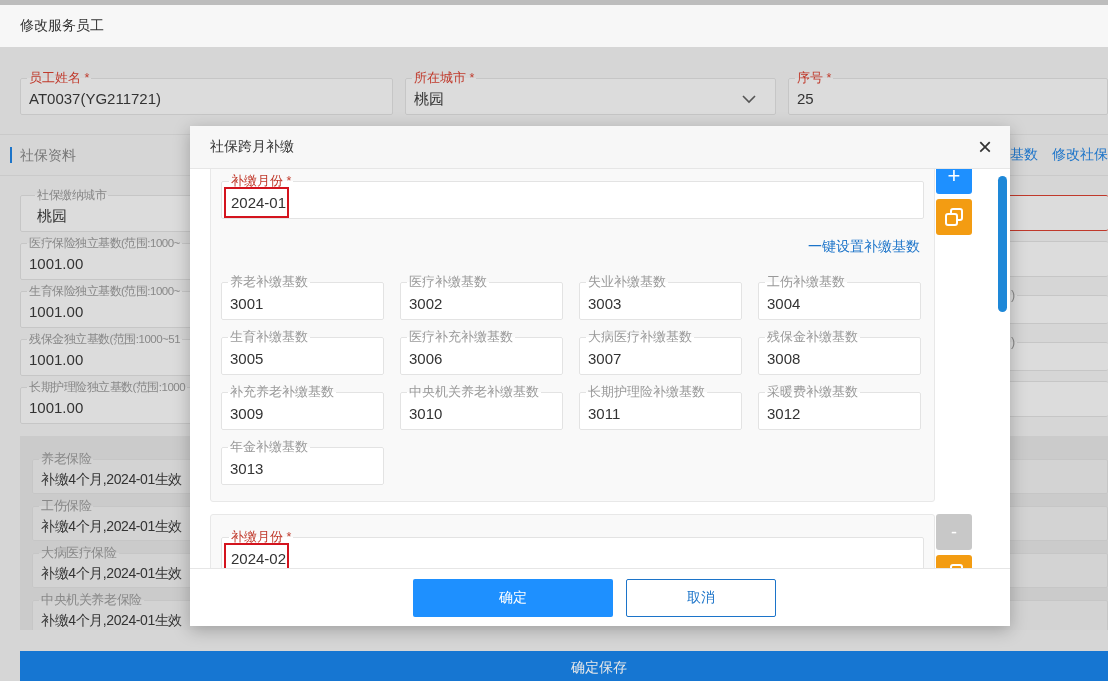 This screenshot has height=681, width=1108. Describe the element at coordinates (481, 297) in the screenshot. I see `input-field: 医疗补缴基数 3002` at that location.